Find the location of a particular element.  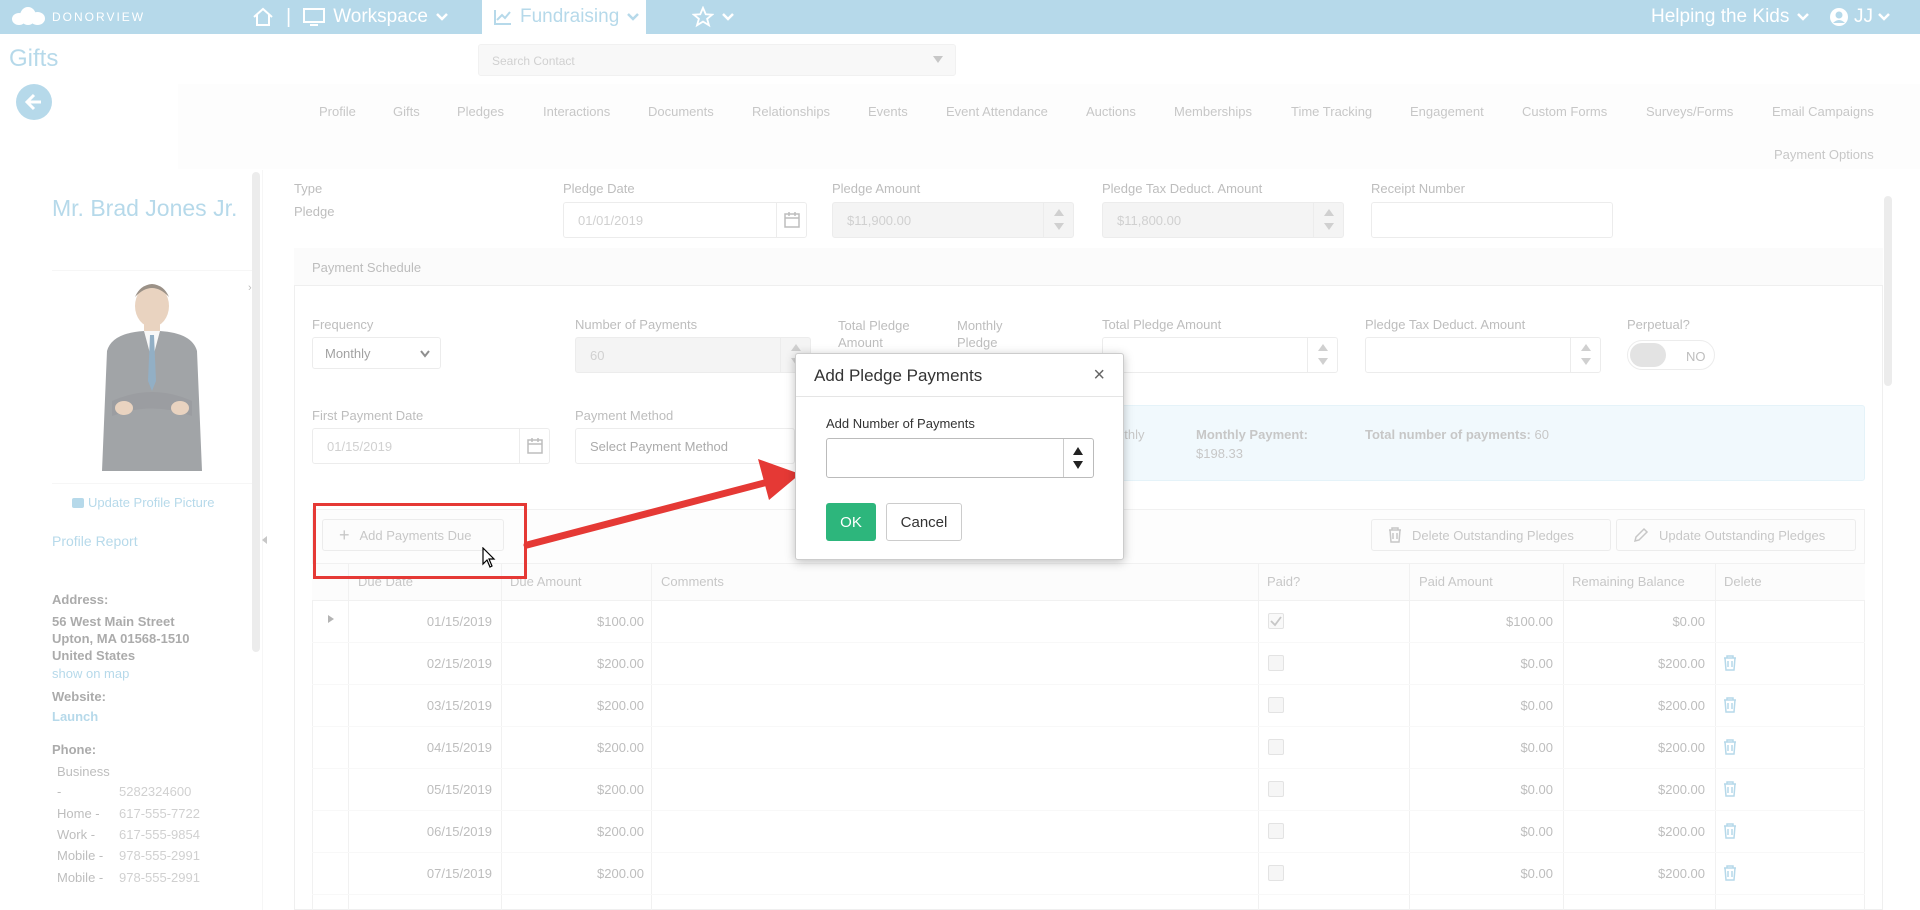

close-icon: × is located at coordinates (1099, 375).